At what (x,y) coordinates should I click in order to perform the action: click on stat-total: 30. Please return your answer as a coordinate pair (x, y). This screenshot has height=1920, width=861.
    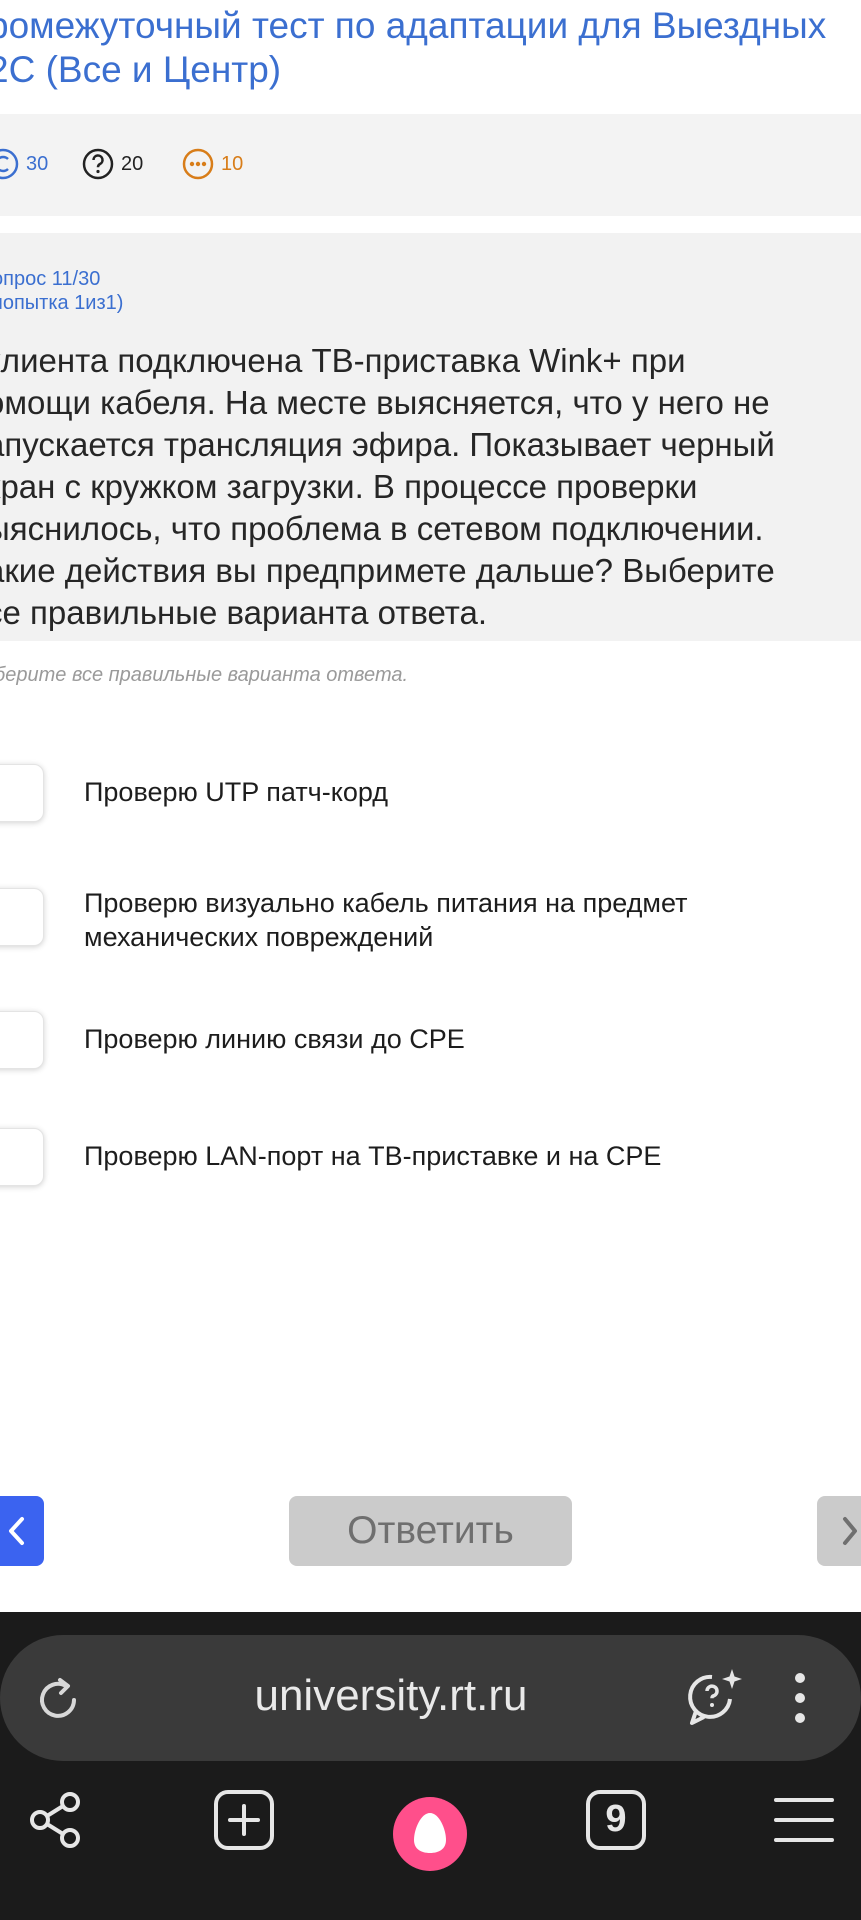
    Looking at the image, I should click on (24, 164).